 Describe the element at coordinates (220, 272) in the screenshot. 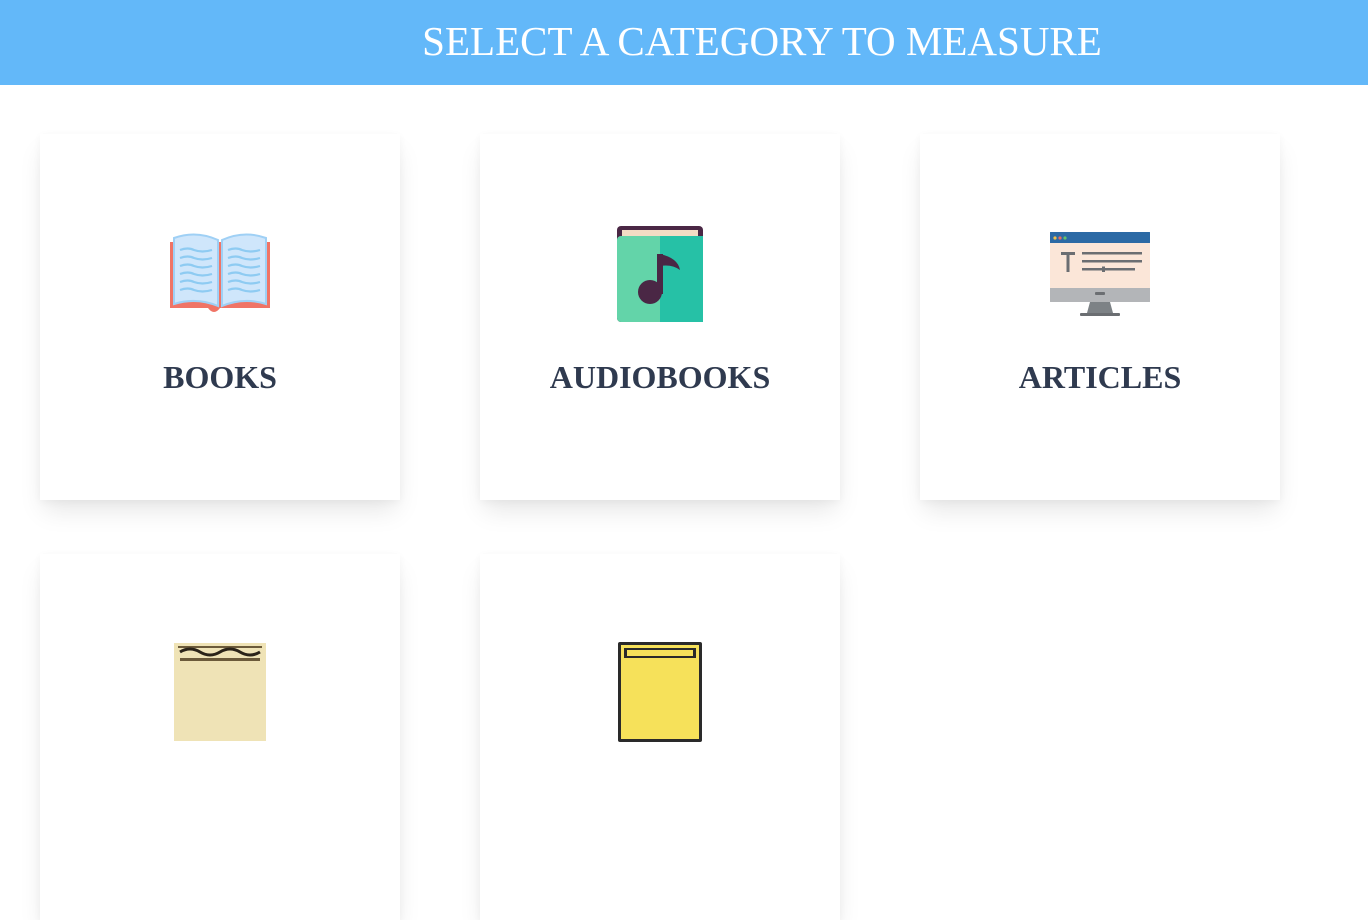

I see `open-book-icon` at that location.